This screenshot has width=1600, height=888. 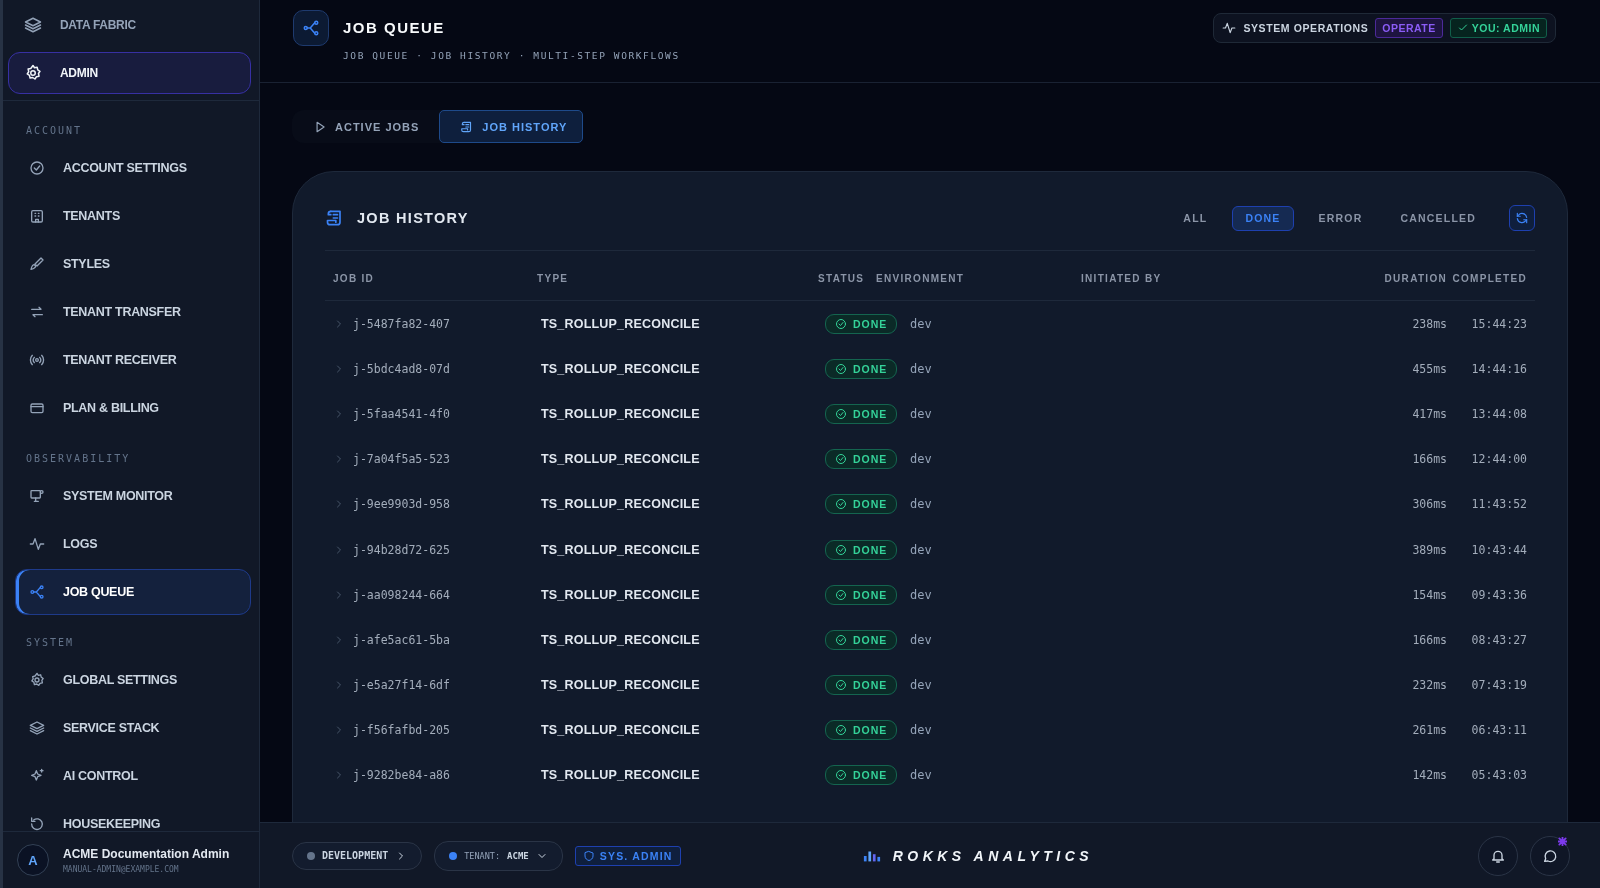 I want to click on brush-icon, so click(x=37, y=264).